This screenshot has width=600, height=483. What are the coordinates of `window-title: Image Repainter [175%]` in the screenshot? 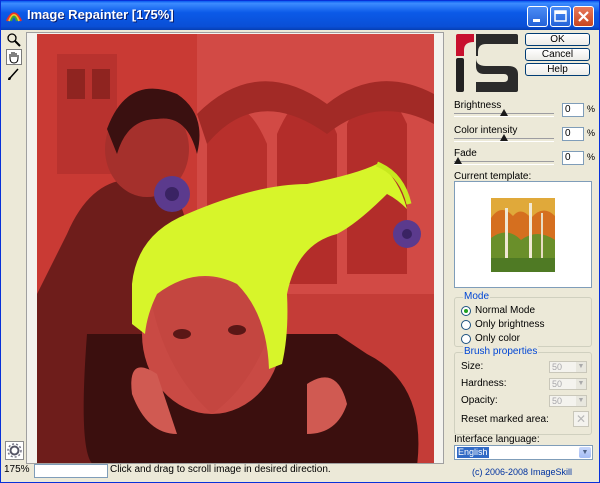 It's located at (100, 14).